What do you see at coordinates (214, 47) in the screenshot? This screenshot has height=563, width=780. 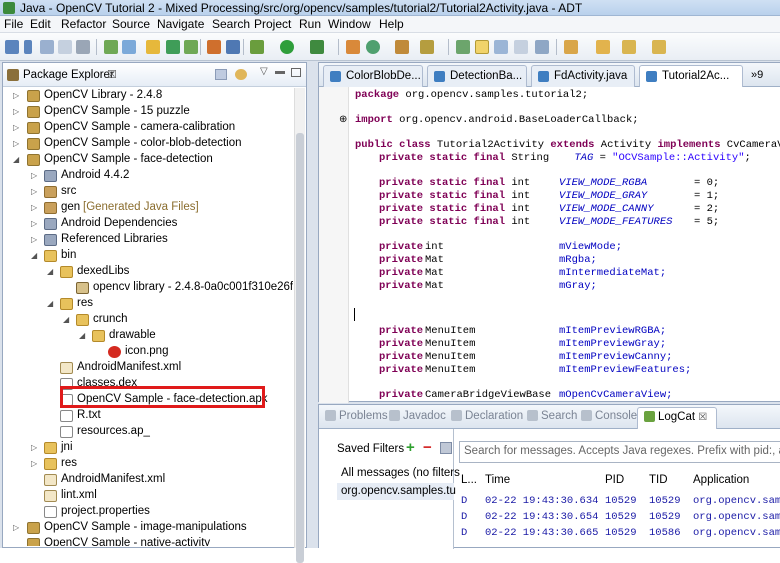 I see `skip-breakpoints-icon` at bounding box center [214, 47].